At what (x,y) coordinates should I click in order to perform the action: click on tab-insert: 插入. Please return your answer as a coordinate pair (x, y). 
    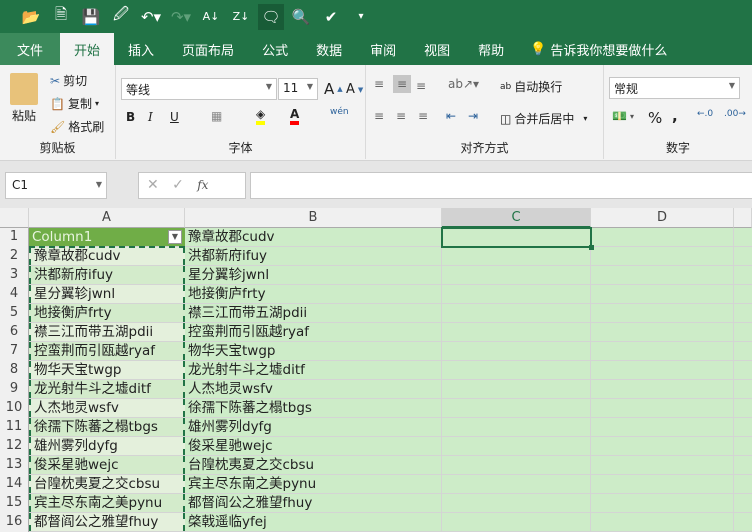
    Looking at the image, I should click on (141, 49).